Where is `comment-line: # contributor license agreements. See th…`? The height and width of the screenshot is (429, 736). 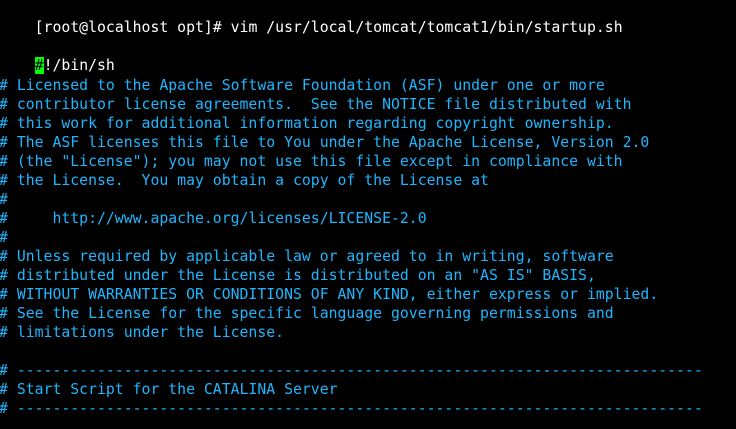
comment-line: # contributor license agreements. See th… is located at coordinates (316, 104).